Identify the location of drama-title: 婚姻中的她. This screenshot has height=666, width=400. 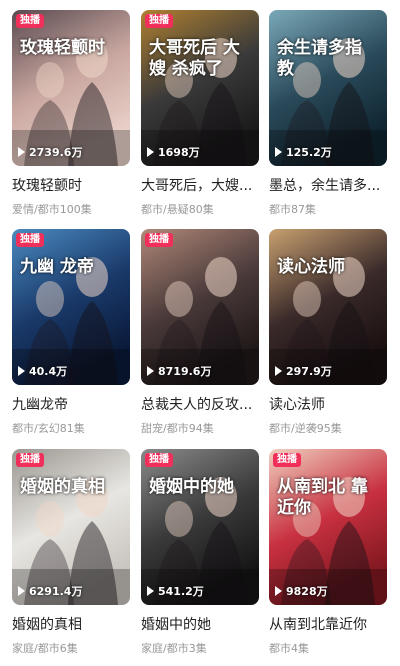
(200, 624).